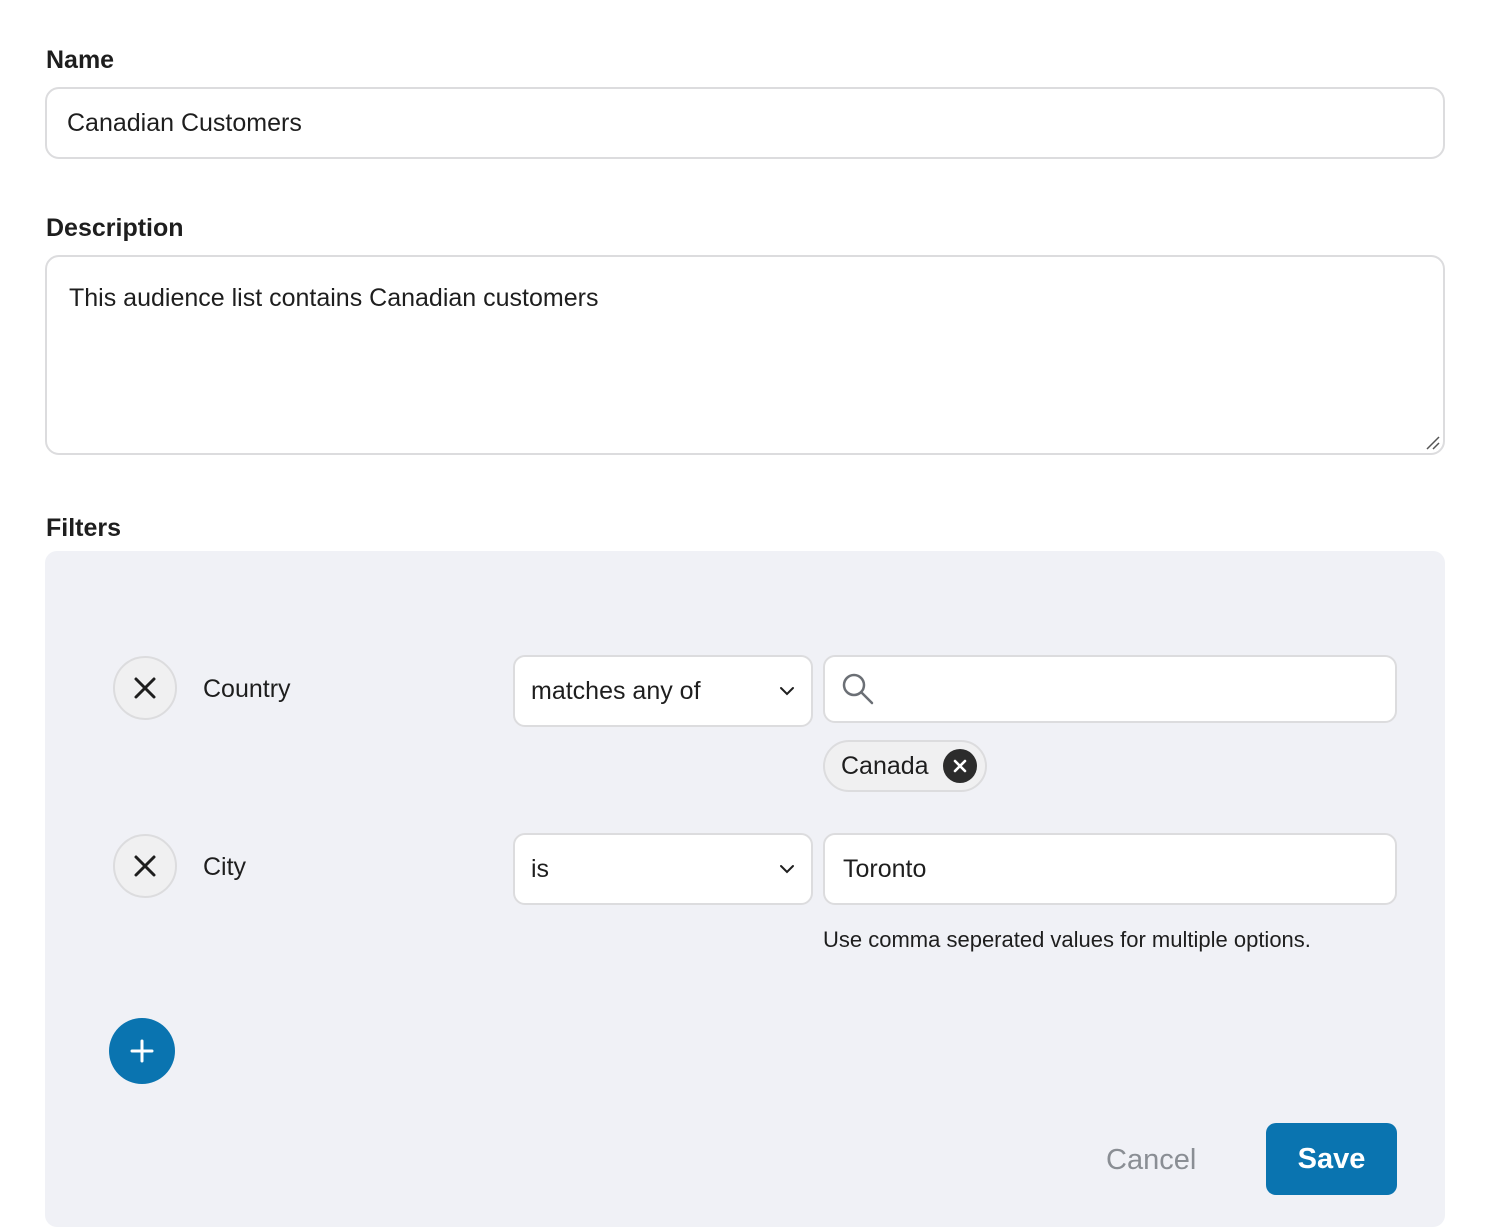  What do you see at coordinates (1432, 442) in the screenshot?
I see `resize-handle-icon` at bounding box center [1432, 442].